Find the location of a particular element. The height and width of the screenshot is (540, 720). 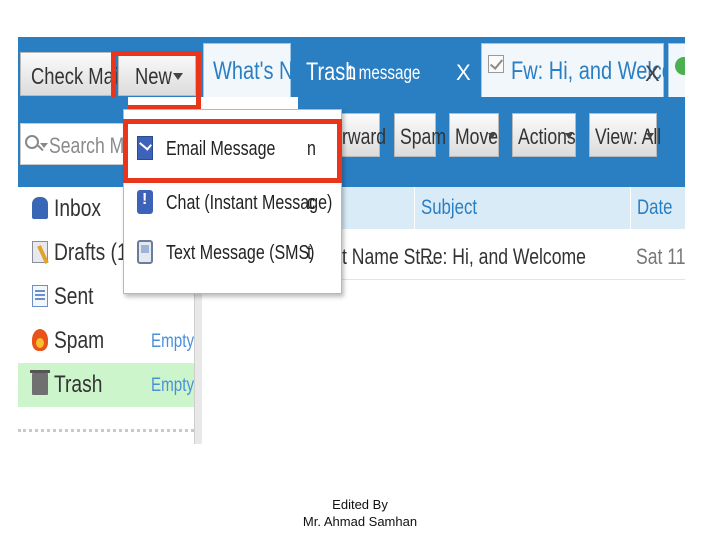

status-icon is located at coordinates (680, 66).